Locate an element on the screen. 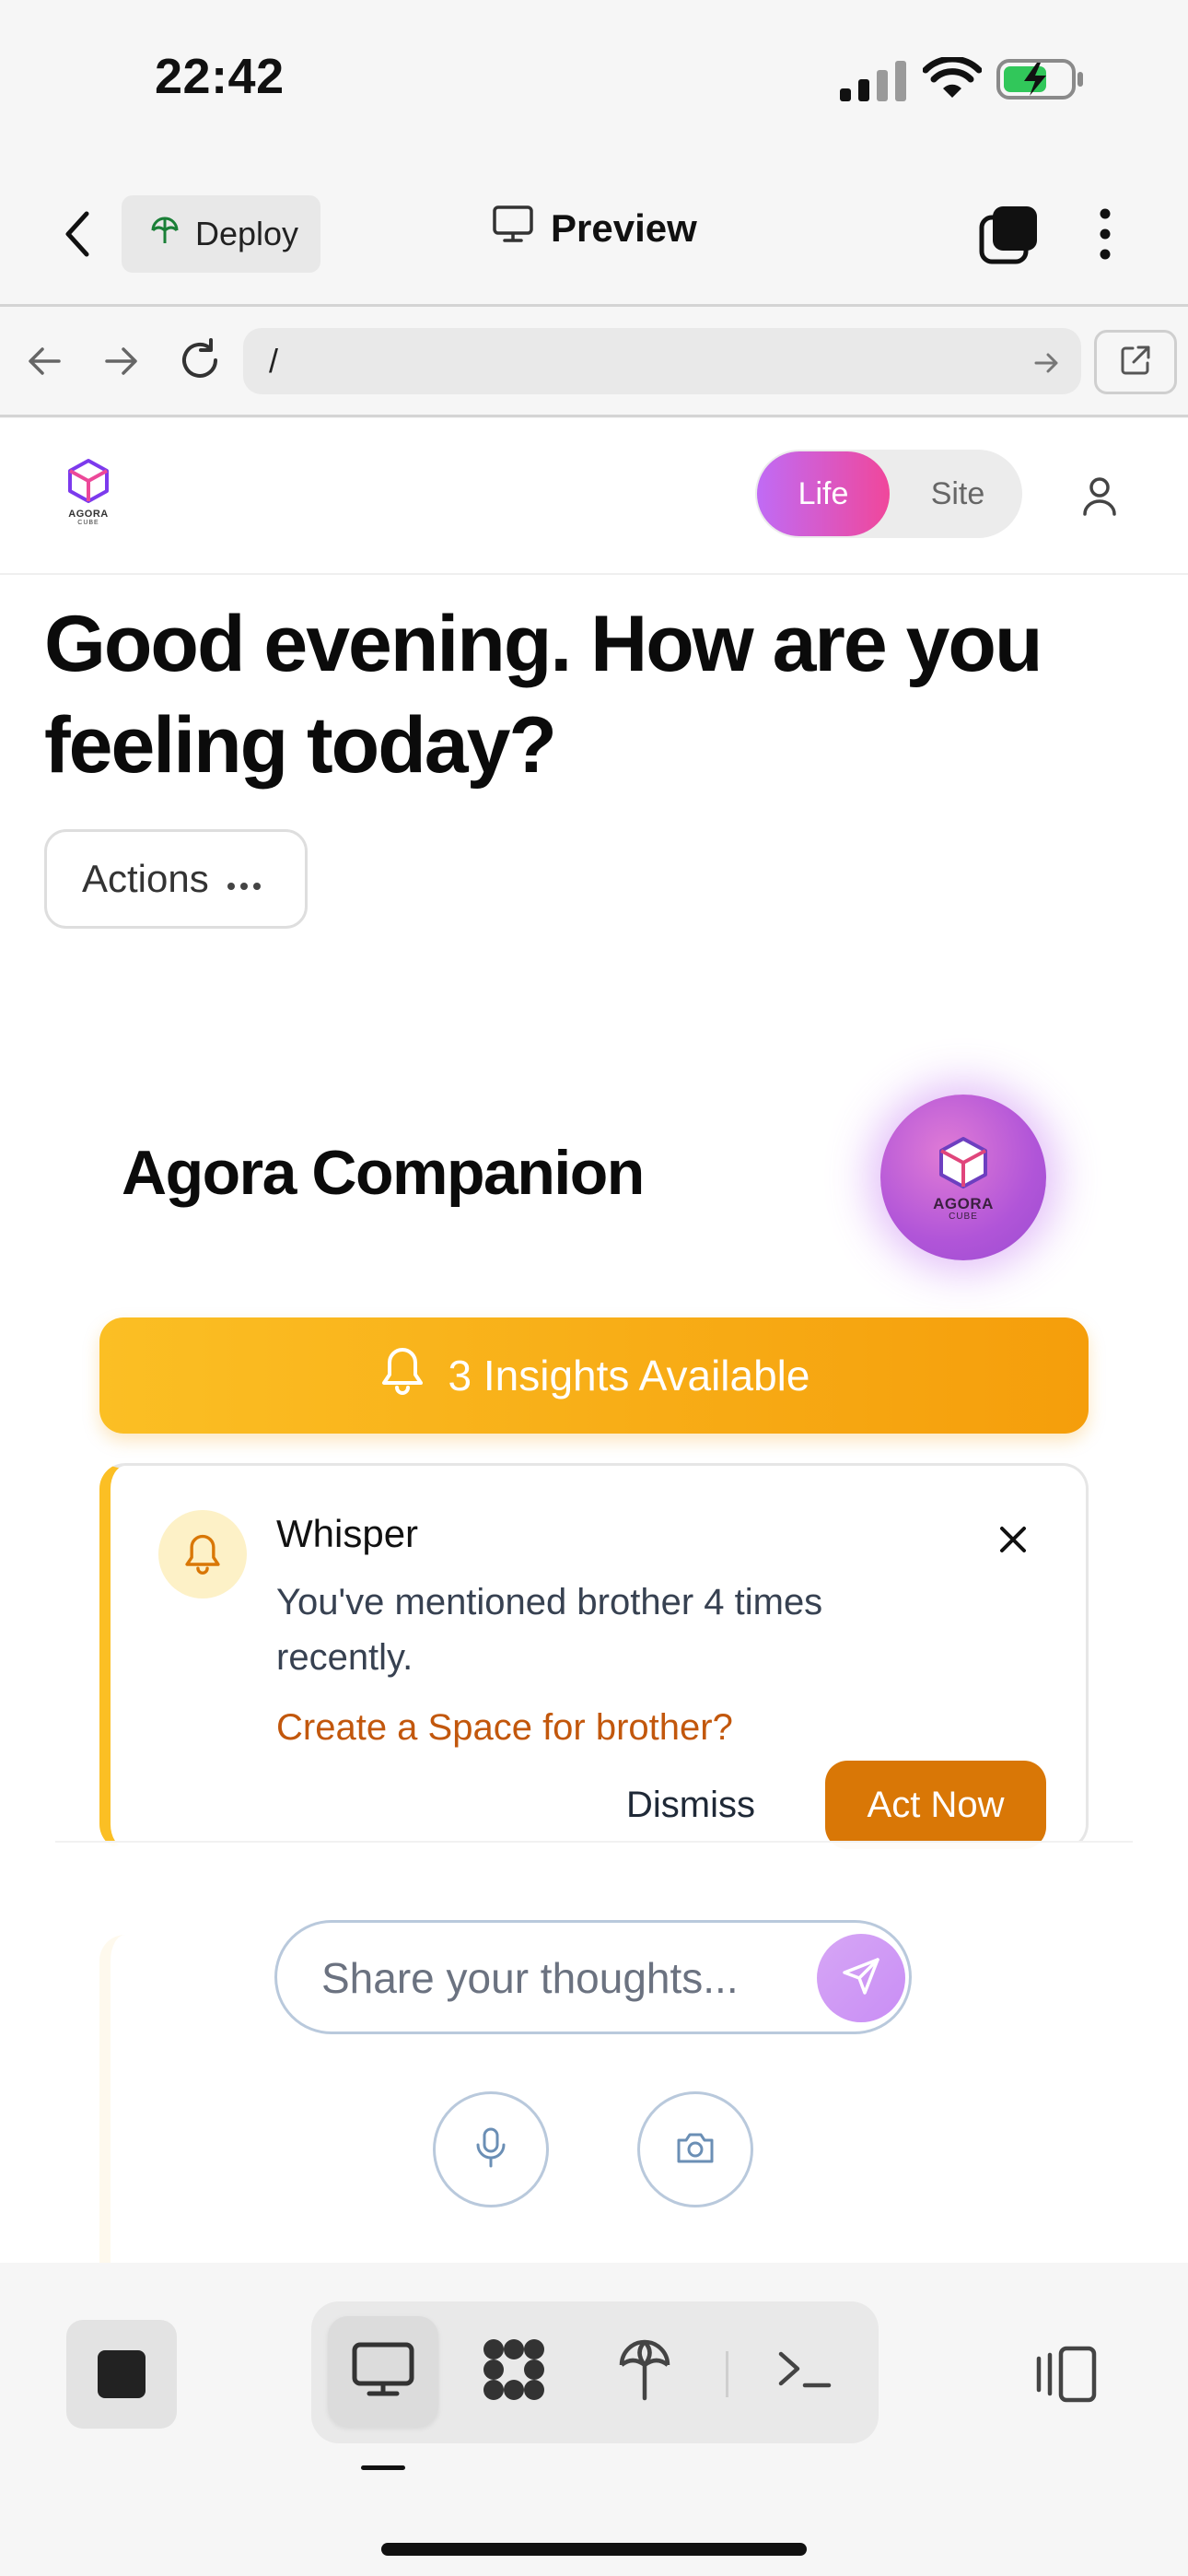  terminal-icon is located at coordinates (804, 2372).